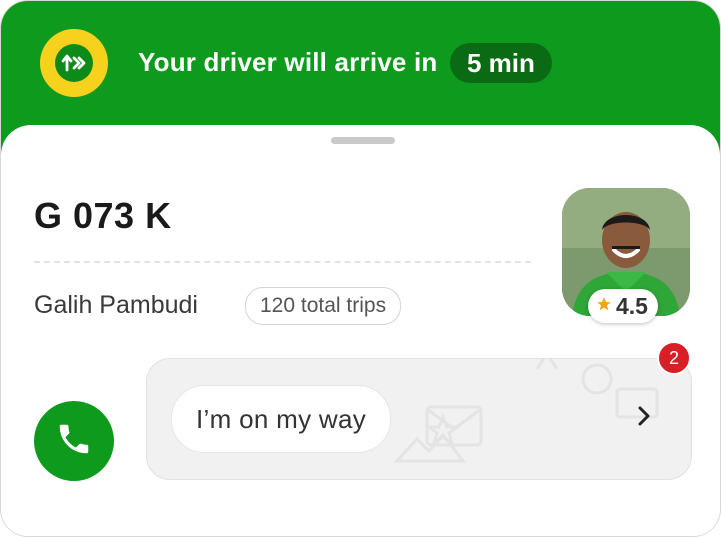 The image size is (721, 537). Describe the element at coordinates (288, 62) in the screenshot. I see `arrival-message: Your driver will arrive in` at that location.